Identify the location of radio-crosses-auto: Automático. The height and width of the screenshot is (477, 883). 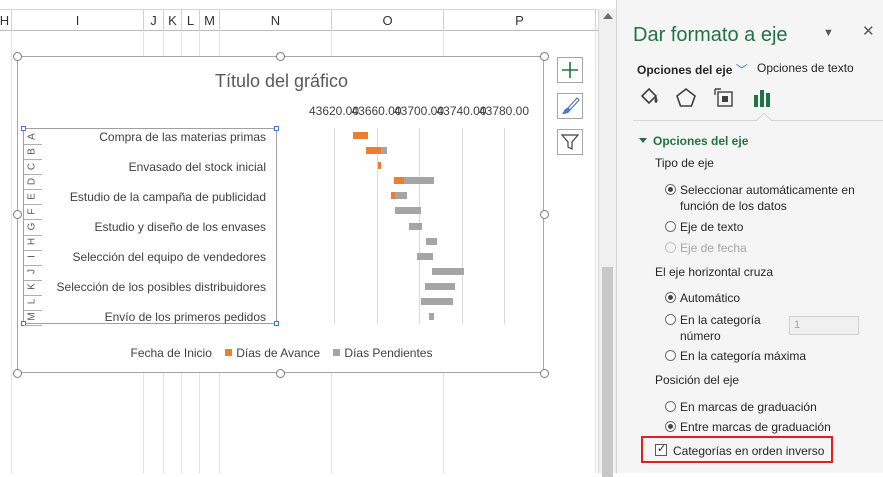
(702, 298).